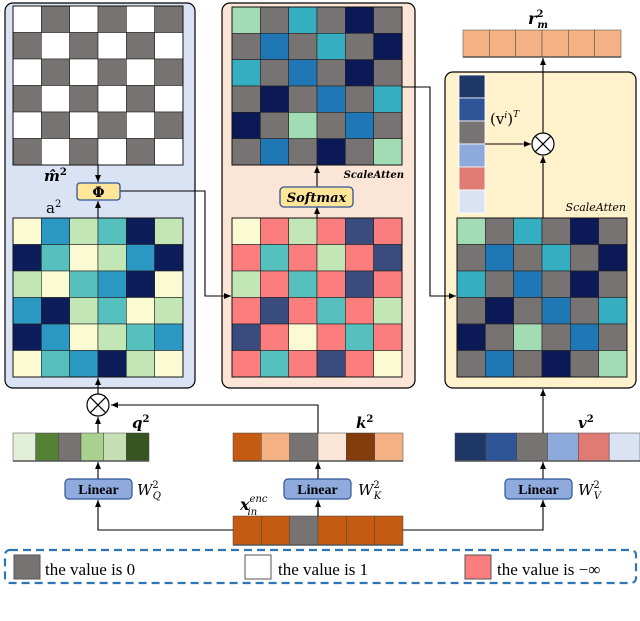 Image resolution: width=640 pixels, height=621 pixels. I want to click on v-label: v2, so click(586, 423).